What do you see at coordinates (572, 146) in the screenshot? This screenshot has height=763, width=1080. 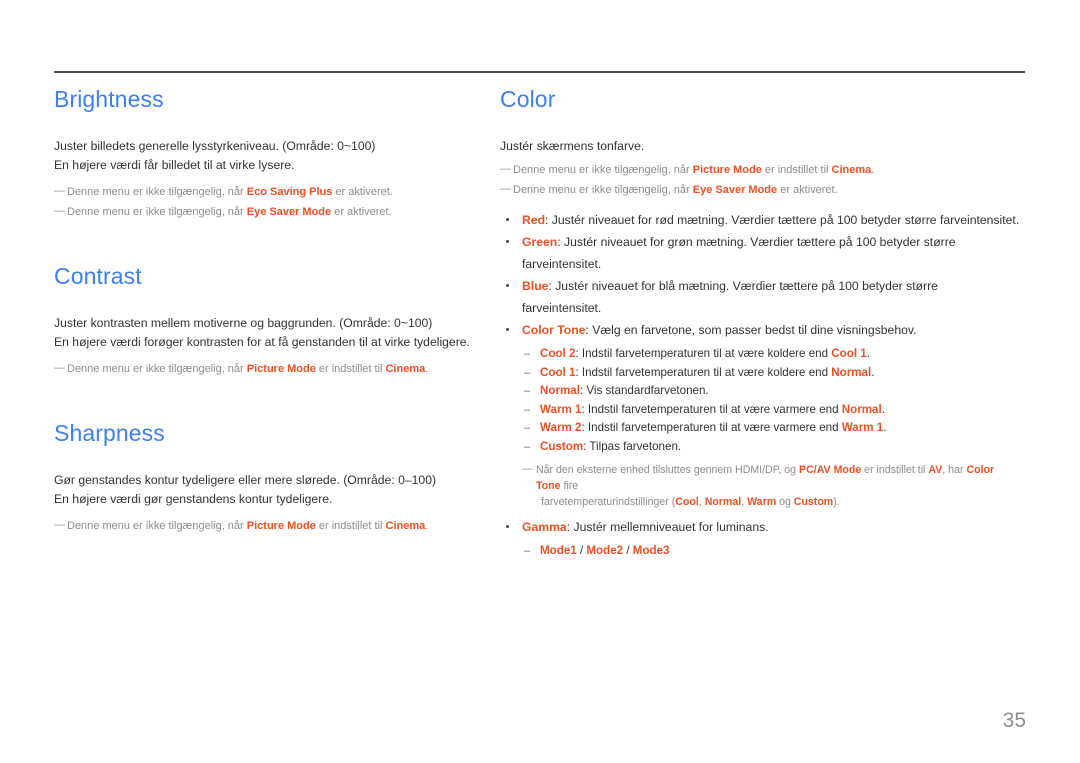 I see `color-intro: Justér skærmens tonfarve.` at bounding box center [572, 146].